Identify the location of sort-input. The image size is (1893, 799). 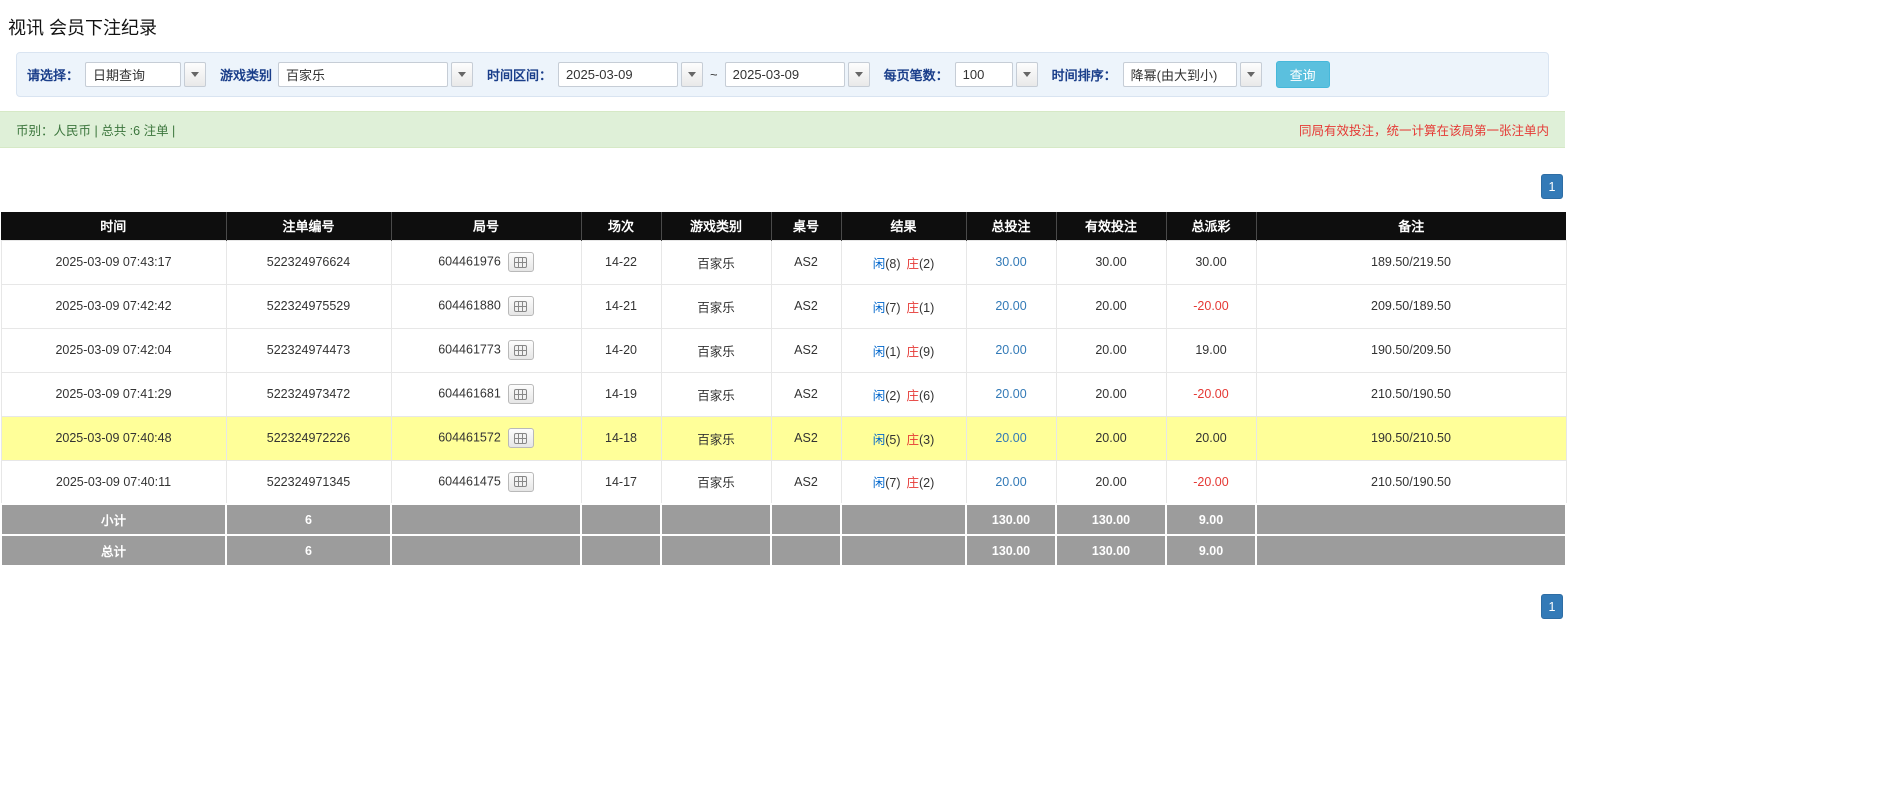
(1179, 74).